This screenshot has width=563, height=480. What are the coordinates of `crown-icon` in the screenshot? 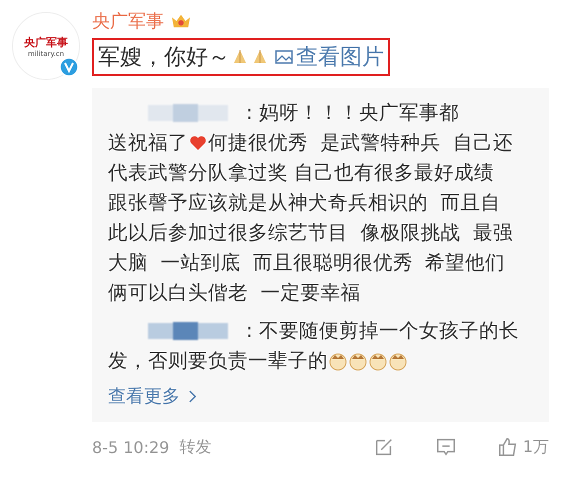 It's located at (181, 21).